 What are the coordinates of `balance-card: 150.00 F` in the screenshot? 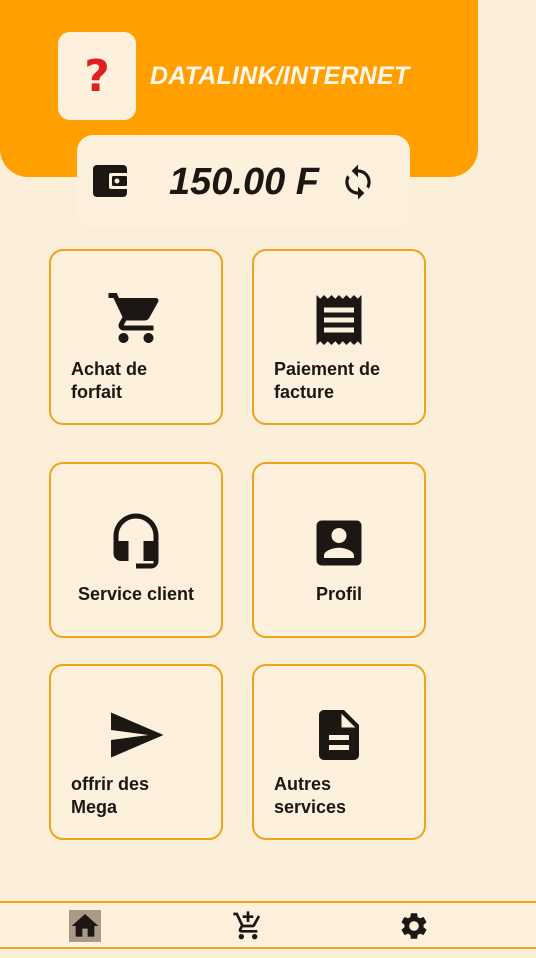 It's located at (243, 181).